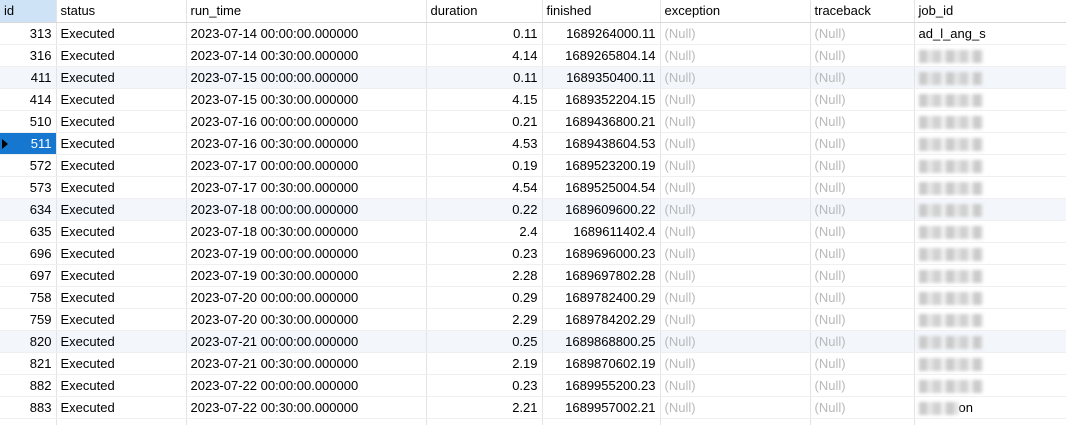  What do you see at coordinates (28, 297) in the screenshot?
I see `cell-id: 758` at bounding box center [28, 297].